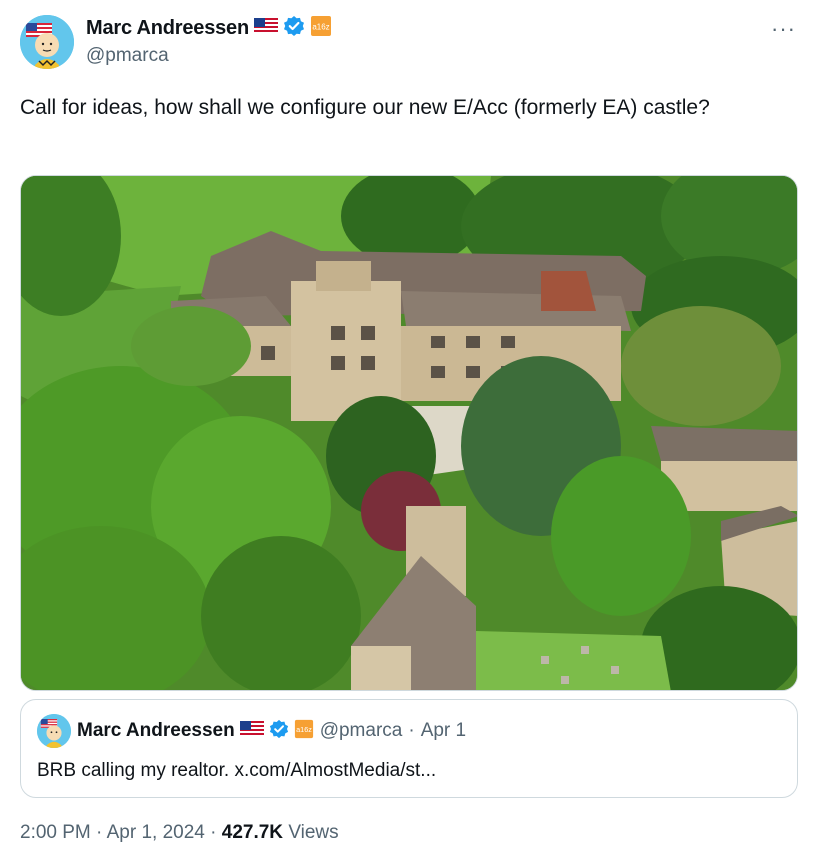 The width and height of the screenshot is (828, 847). Describe the element at coordinates (156, 832) in the screenshot. I see `tweet-date: Apr 1, 2024` at that location.